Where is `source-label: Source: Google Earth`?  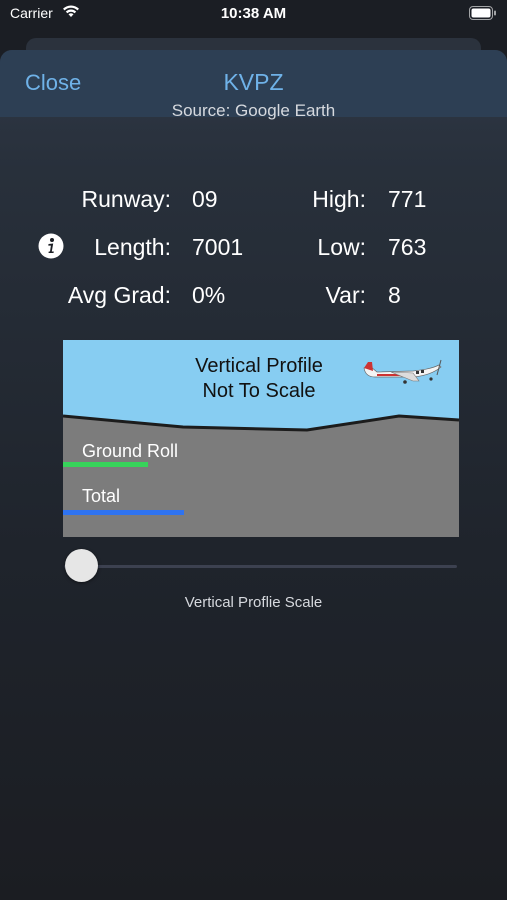 source-label: Source: Google Earth is located at coordinates (253, 110).